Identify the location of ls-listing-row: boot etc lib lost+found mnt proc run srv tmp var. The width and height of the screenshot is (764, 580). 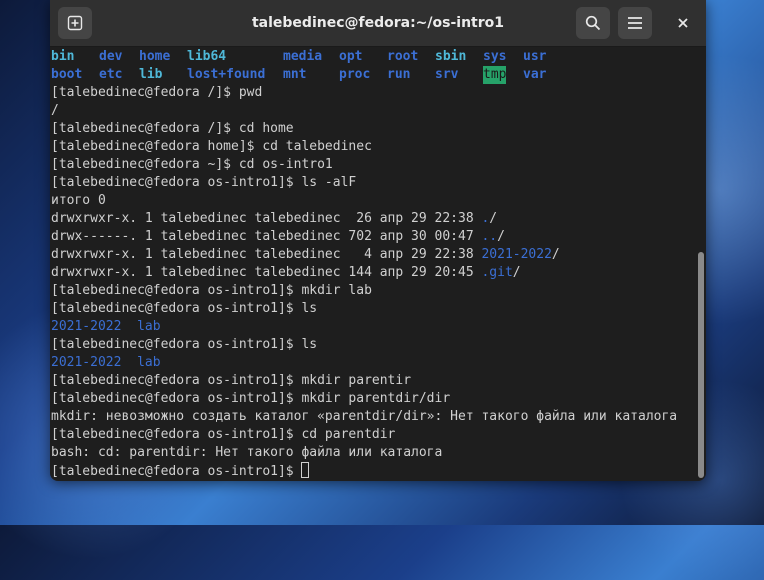
(373, 75).